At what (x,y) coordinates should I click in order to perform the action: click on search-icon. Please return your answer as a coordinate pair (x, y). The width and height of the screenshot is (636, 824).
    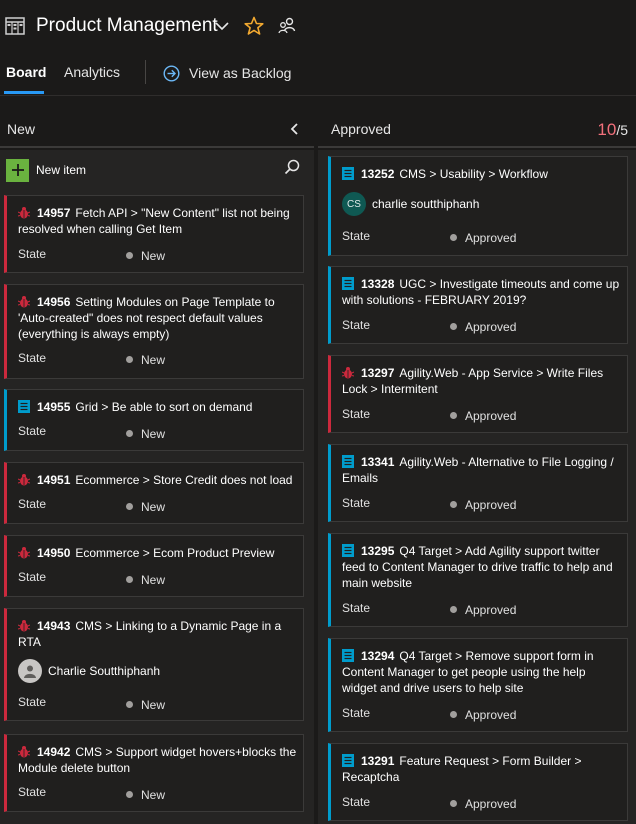
    Looking at the image, I should click on (292, 167).